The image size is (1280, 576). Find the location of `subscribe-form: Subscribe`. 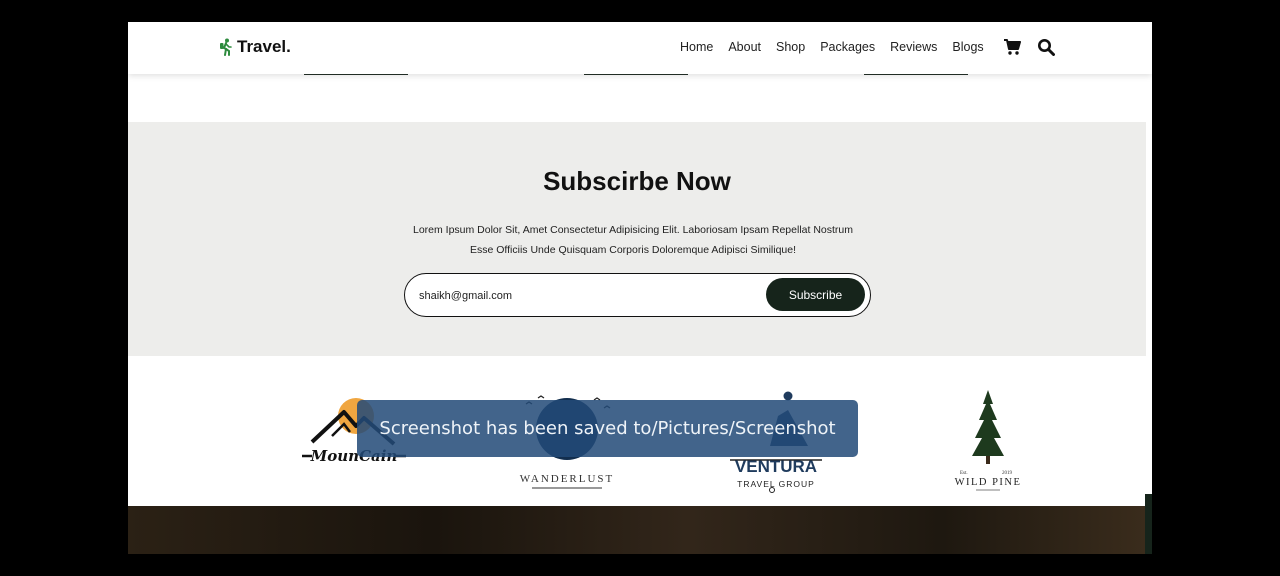

subscribe-form: Subscribe is located at coordinates (637, 295).